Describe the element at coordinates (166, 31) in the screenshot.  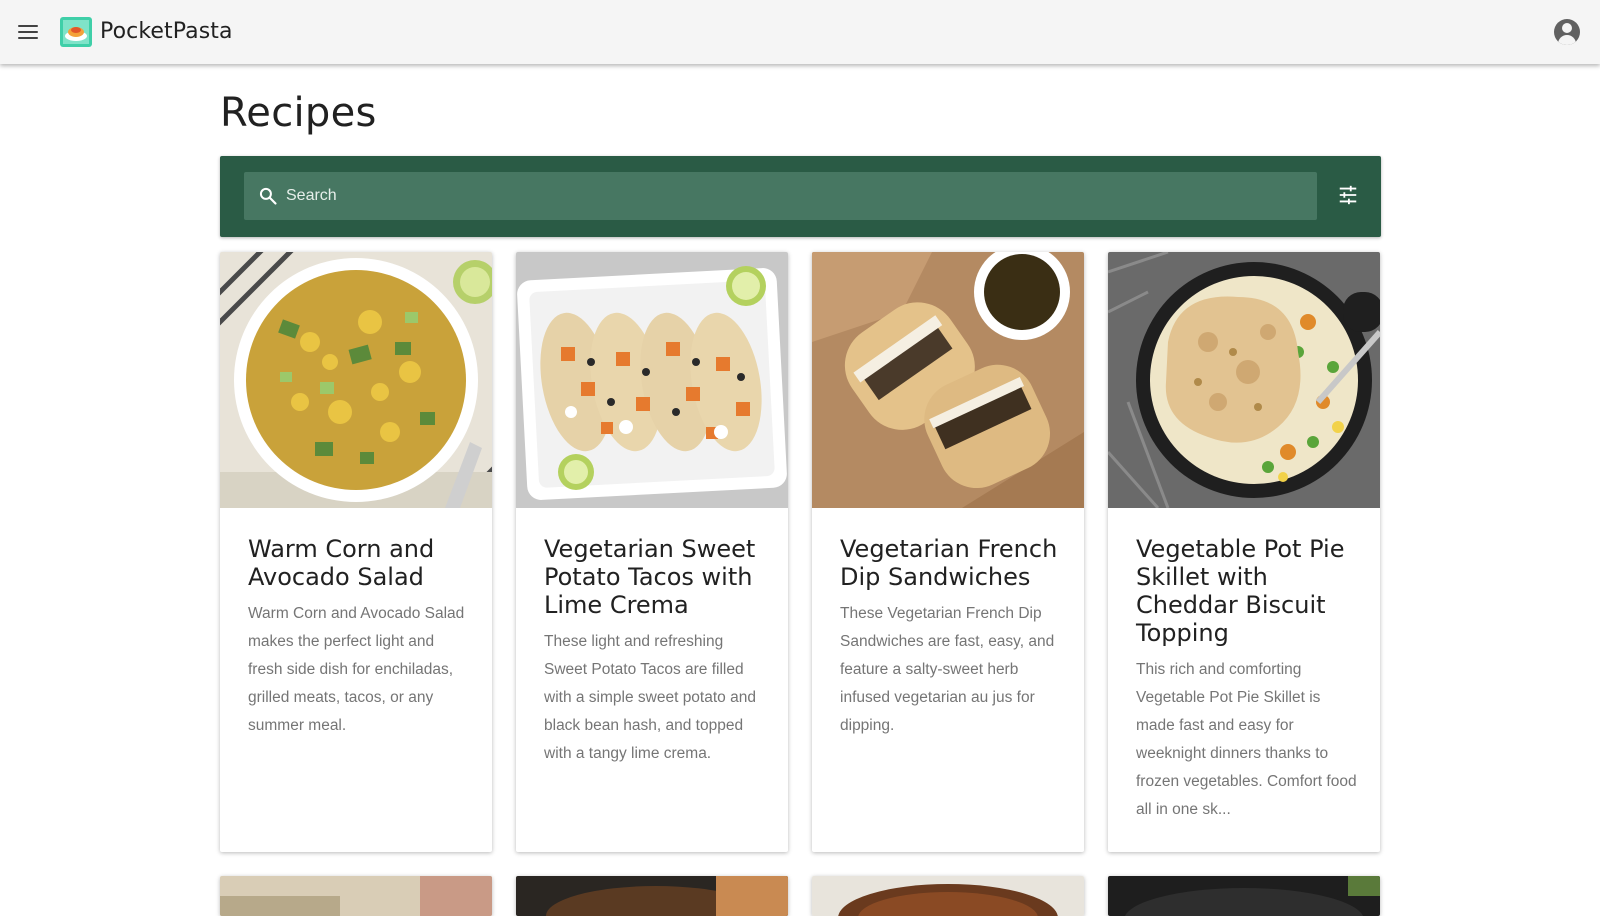
I see `app-title: PocketPasta` at that location.